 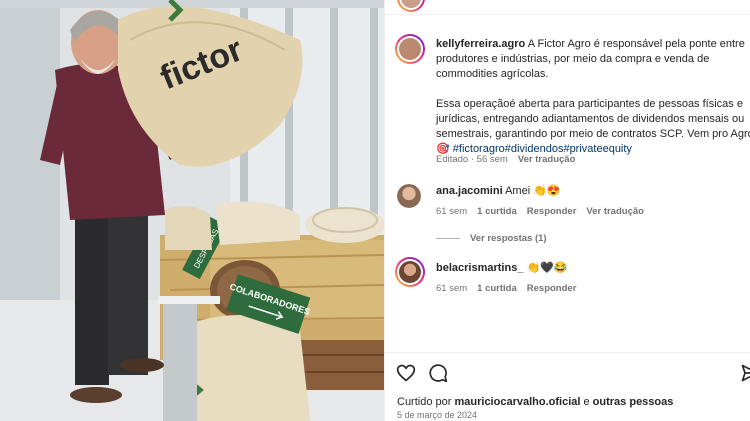 What do you see at coordinates (567, 352) in the screenshot?
I see `actions-divider` at bounding box center [567, 352].